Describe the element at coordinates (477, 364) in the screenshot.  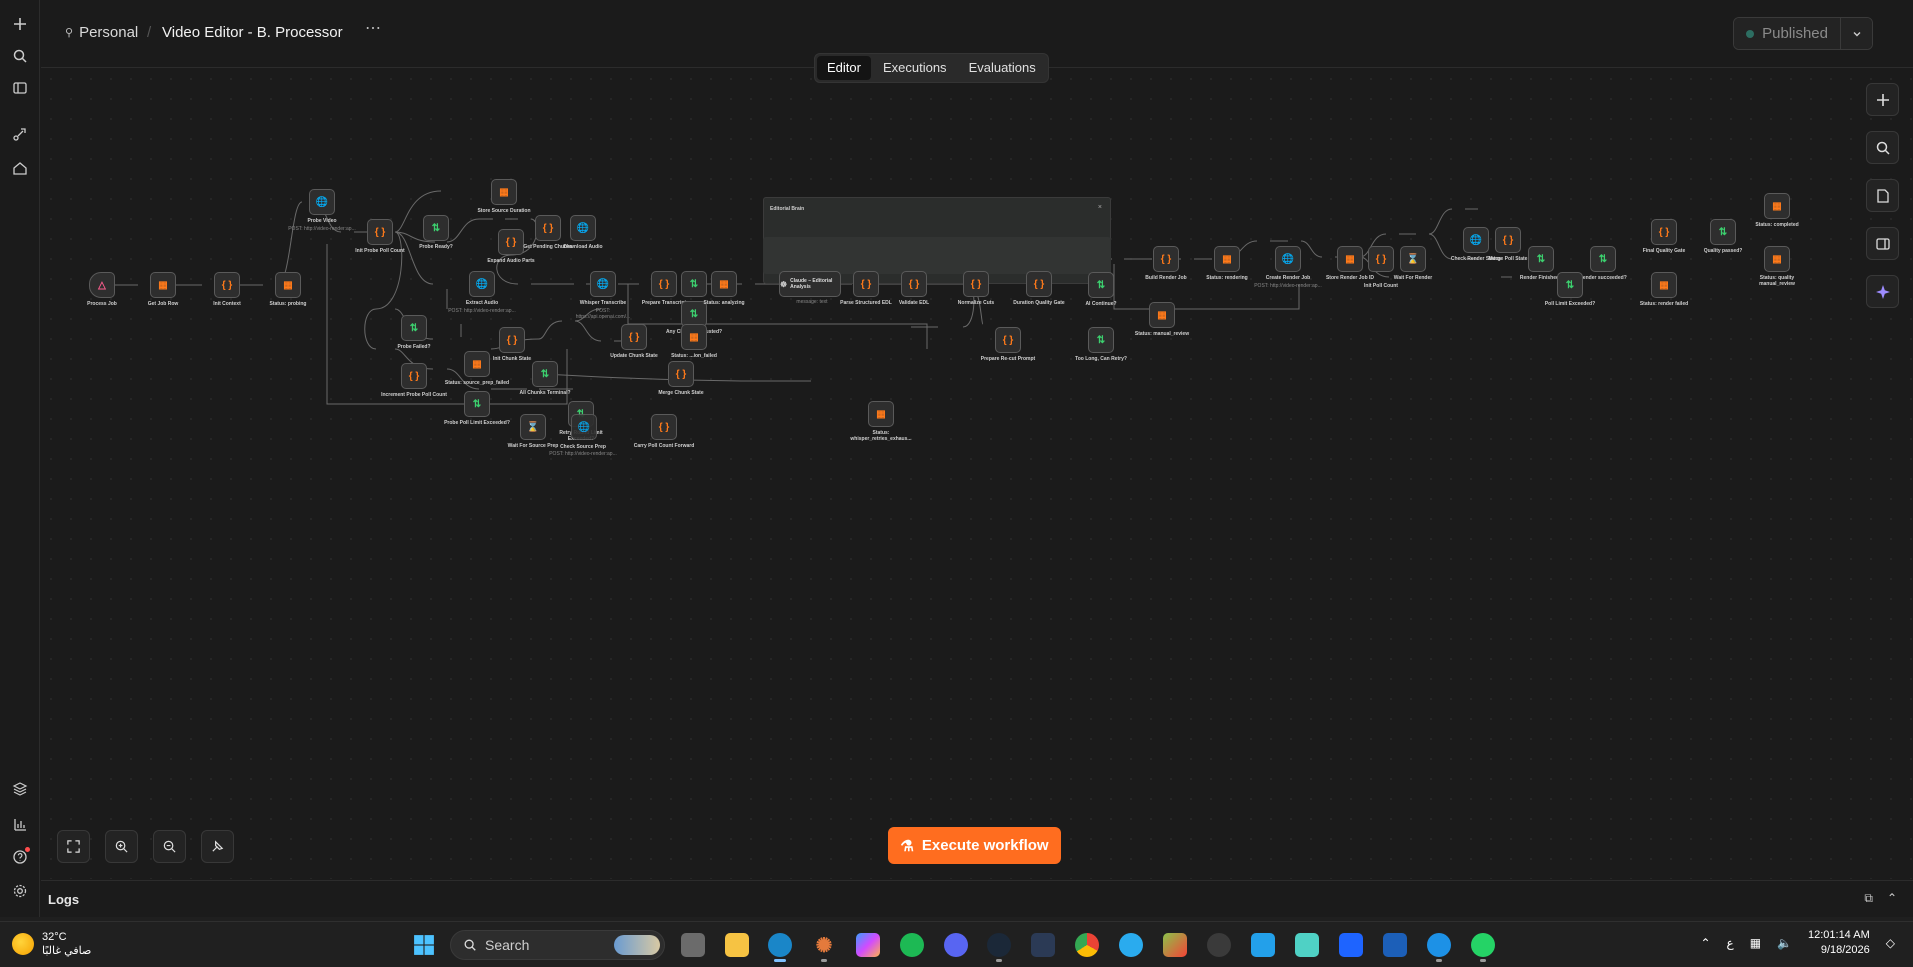
I see `status-source-prep-failed-node: ▦` at that location.